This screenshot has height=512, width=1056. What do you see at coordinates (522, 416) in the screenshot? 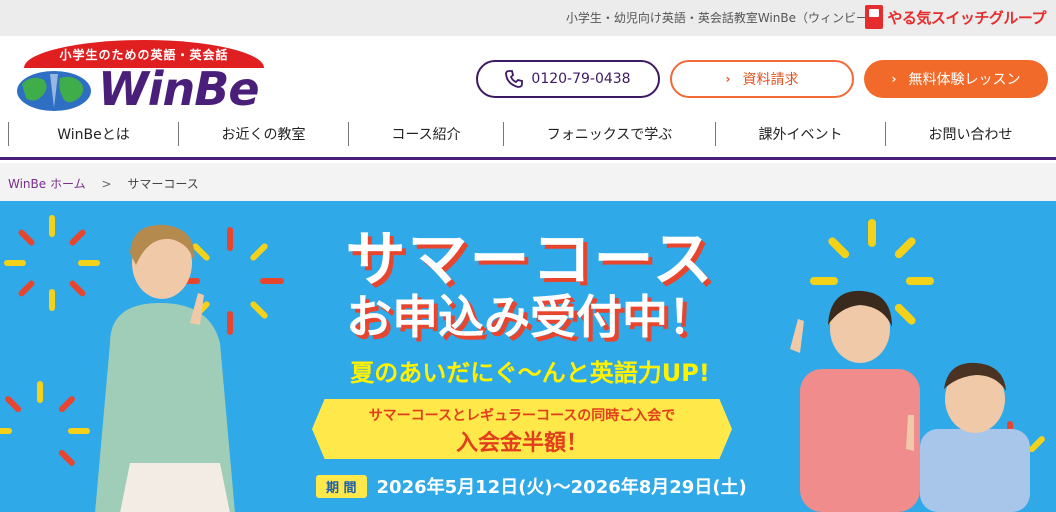
I see `promo-line-1: サマーコースとレギュラーコースの同時ご入会で` at bounding box center [522, 416].